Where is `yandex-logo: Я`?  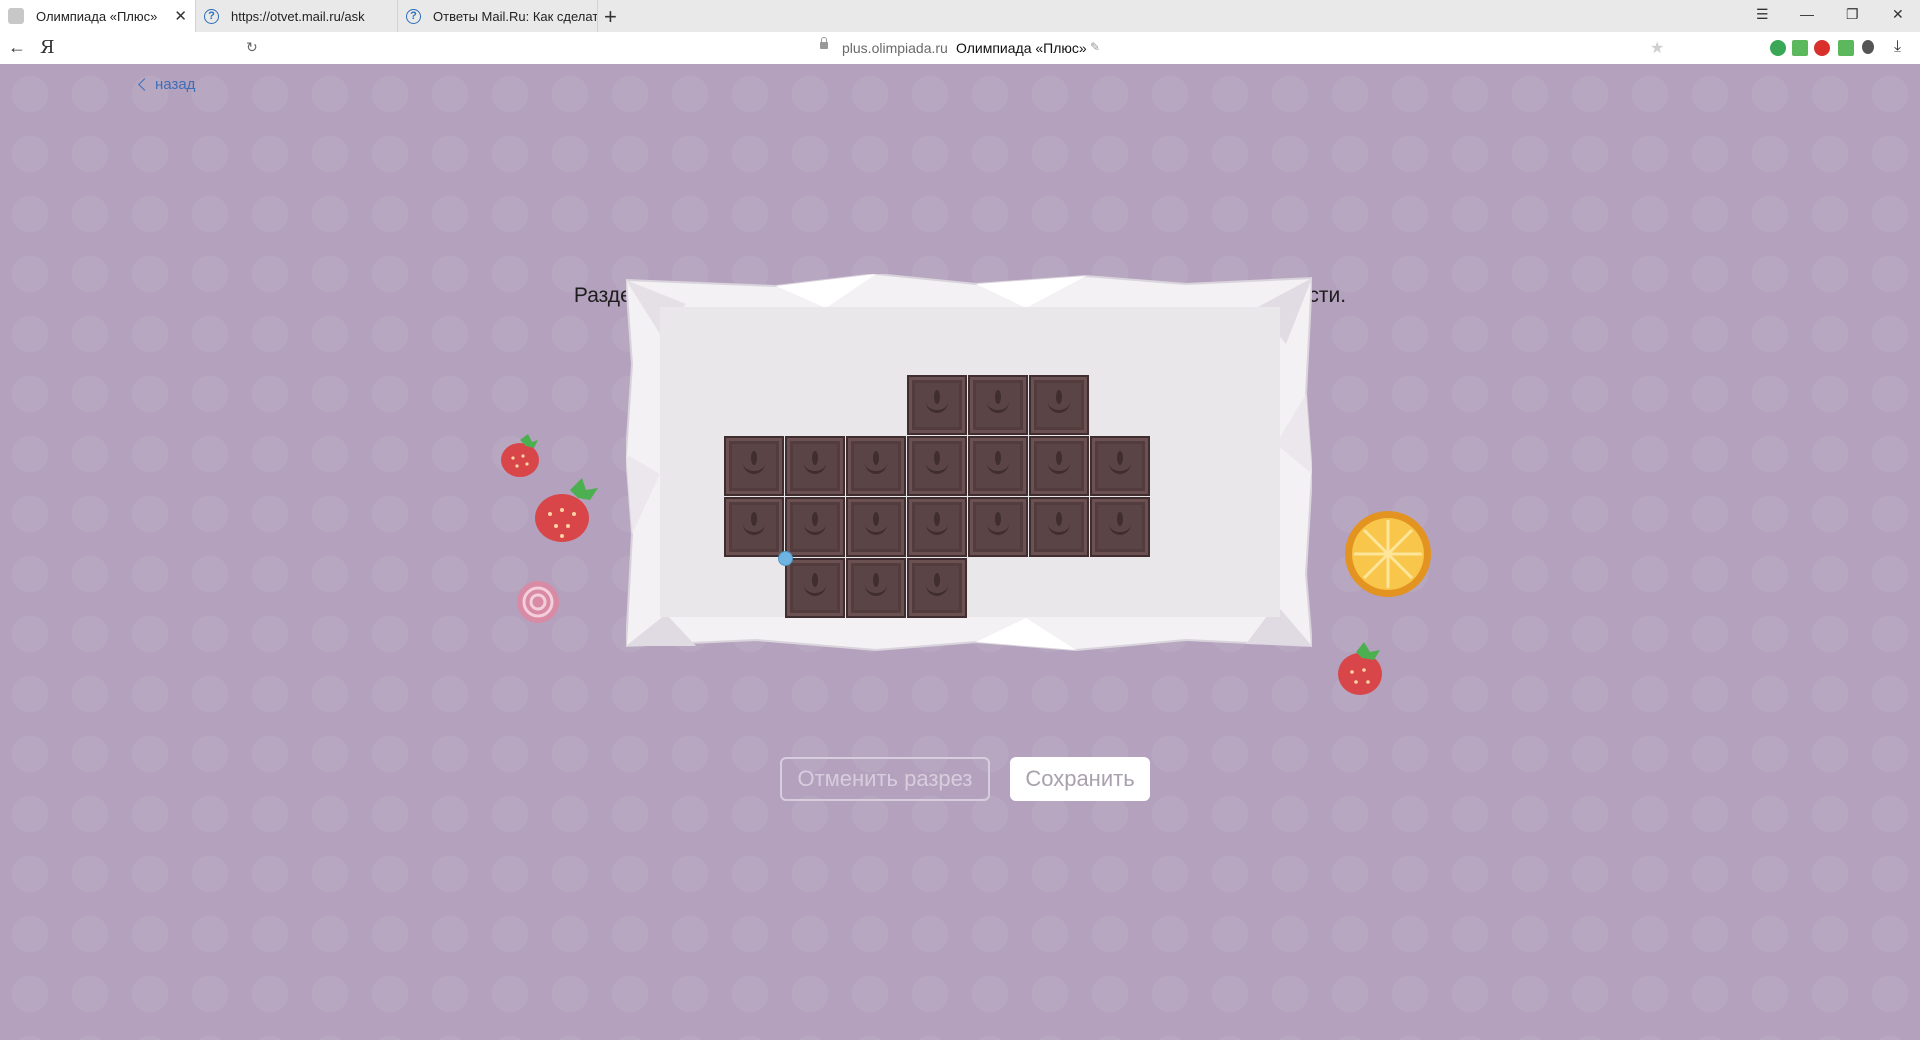 yandex-logo: Я is located at coordinates (47, 47).